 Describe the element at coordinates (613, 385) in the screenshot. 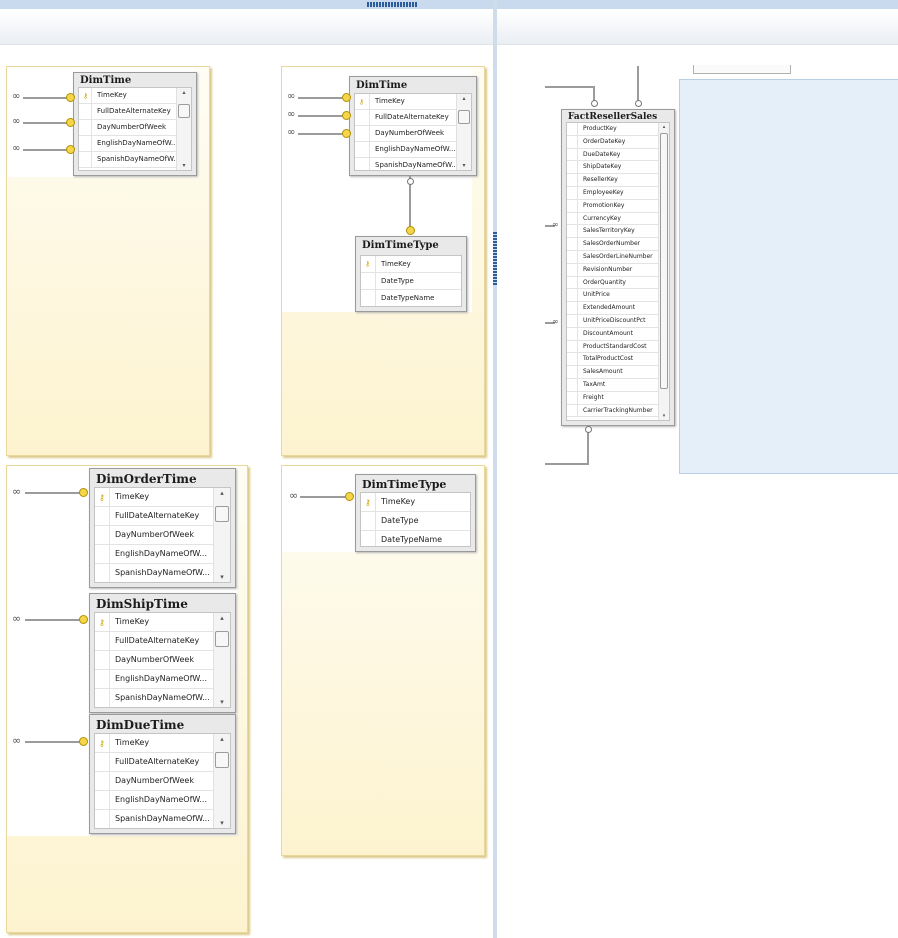

I see `column-row: TaxAmt` at that location.